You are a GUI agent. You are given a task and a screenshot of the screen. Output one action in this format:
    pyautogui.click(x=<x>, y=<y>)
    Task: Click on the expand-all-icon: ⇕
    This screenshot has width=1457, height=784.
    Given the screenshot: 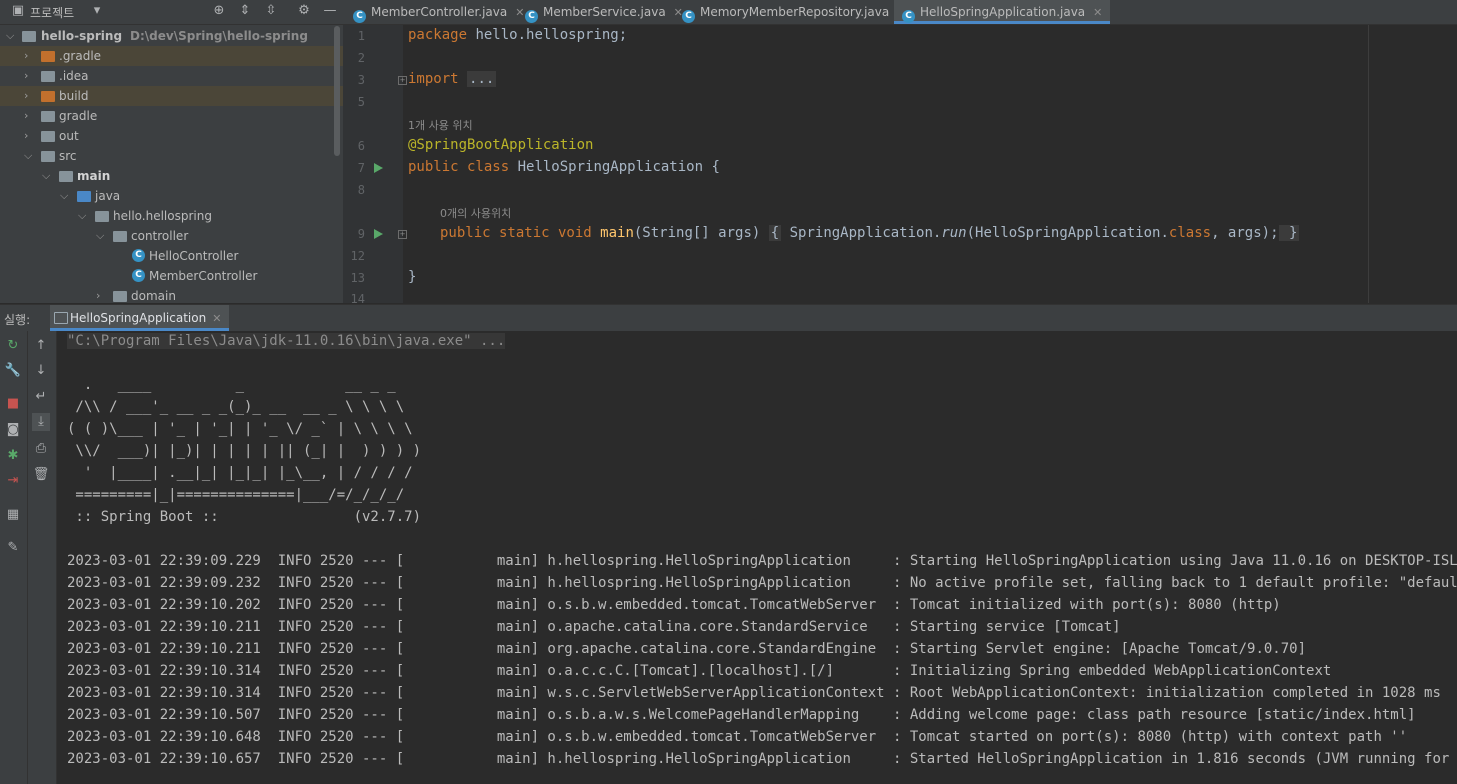 What is the action you would take?
    pyautogui.click(x=245, y=11)
    